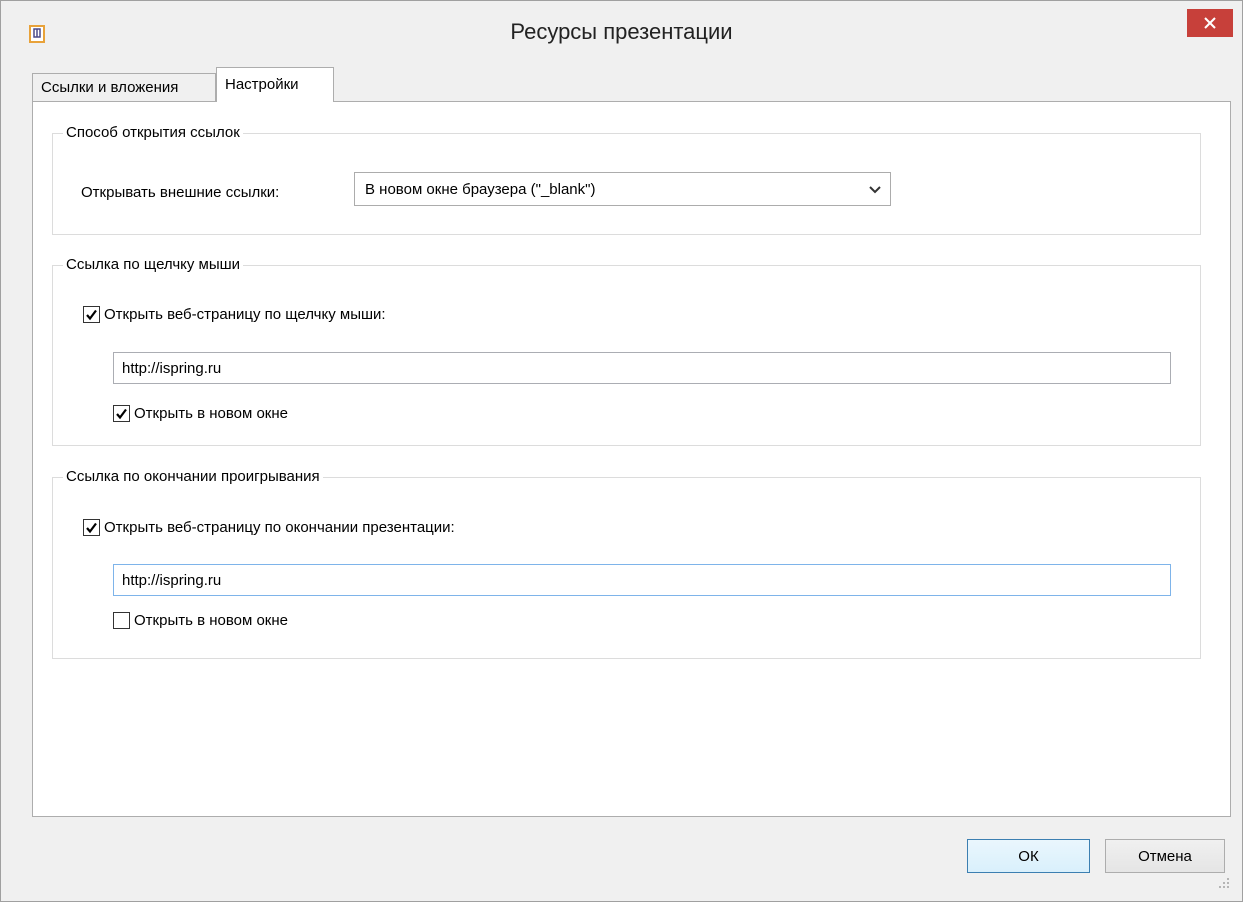 The width and height of the screenshot is (1243, 902). I want to click on title-bar: Ресурсы презентации, so click(621, 32).